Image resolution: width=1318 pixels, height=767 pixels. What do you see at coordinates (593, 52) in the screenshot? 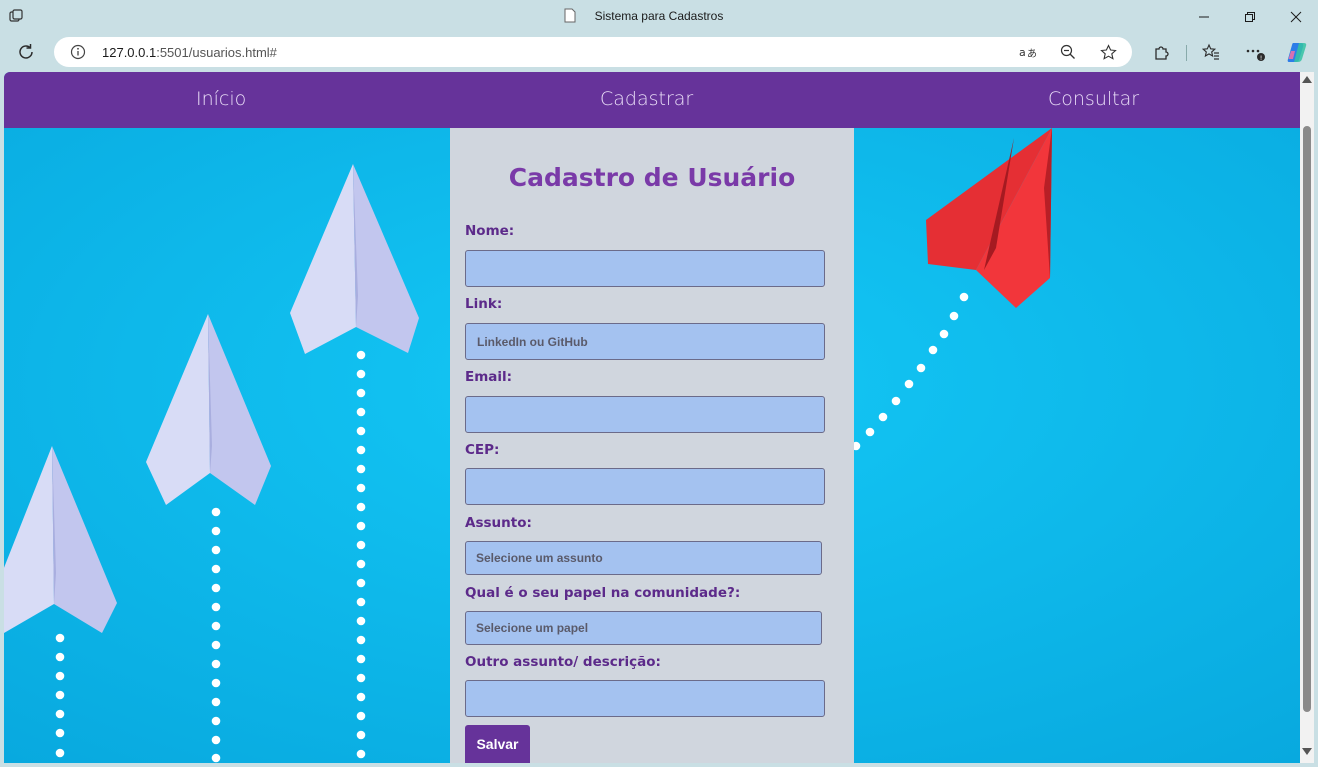
I see `address-bar: 127.0.0.1:5501/usuarios.html# aあ` at bounding box center [593, 52].